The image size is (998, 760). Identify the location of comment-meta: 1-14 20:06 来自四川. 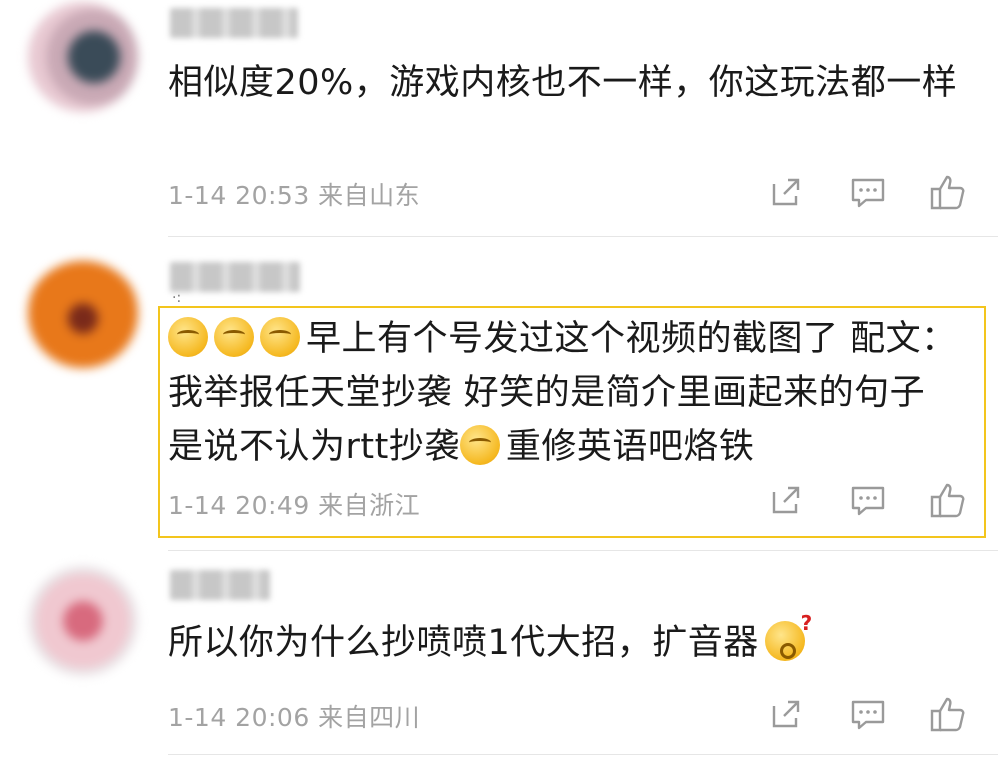
(294, 717).